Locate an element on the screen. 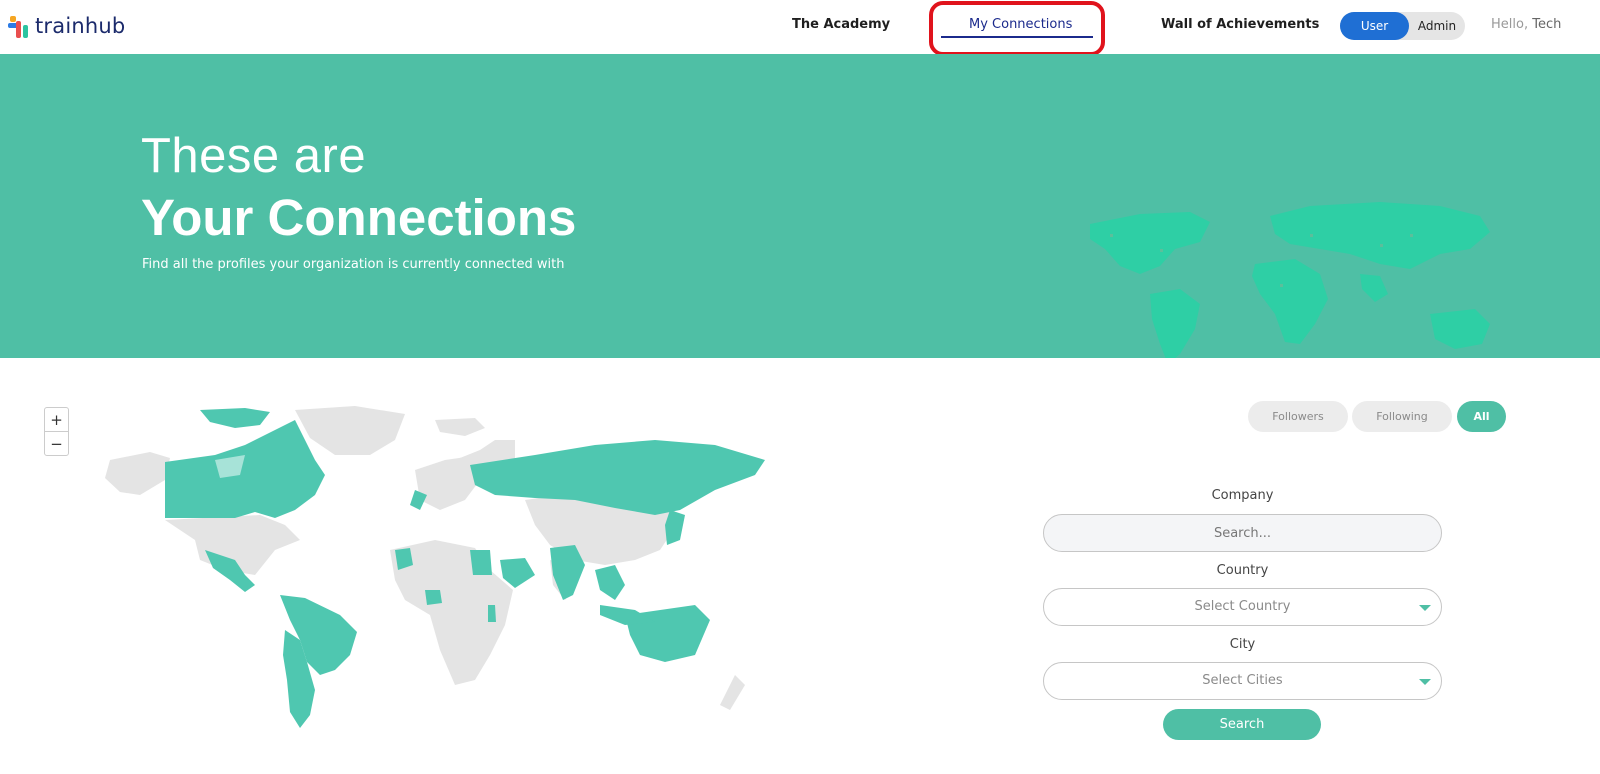  logo-text: trainhub is located at coordinates (80, 26).